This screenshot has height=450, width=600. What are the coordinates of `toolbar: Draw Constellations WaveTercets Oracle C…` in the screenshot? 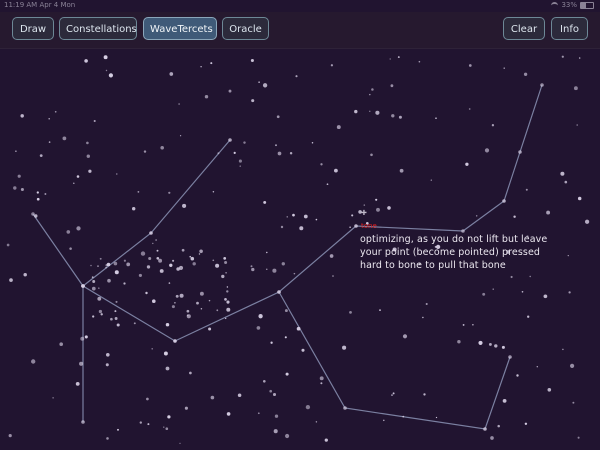 It's located at (300, 30).